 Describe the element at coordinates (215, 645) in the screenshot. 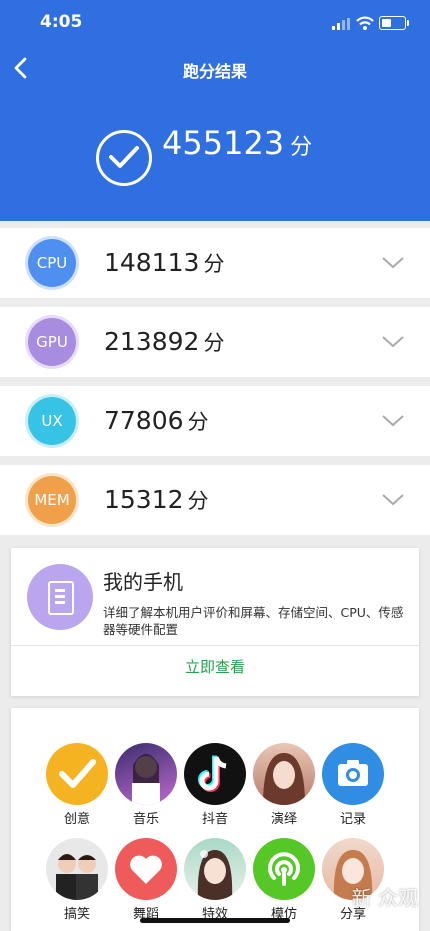

I see `divider` at that location.